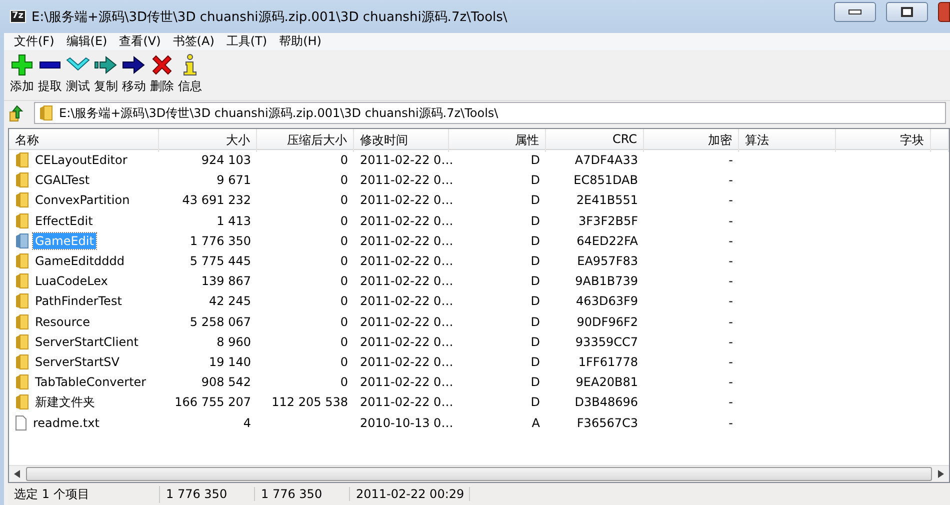  I want to click on toolbar-button: 信息, so click(190, 76).